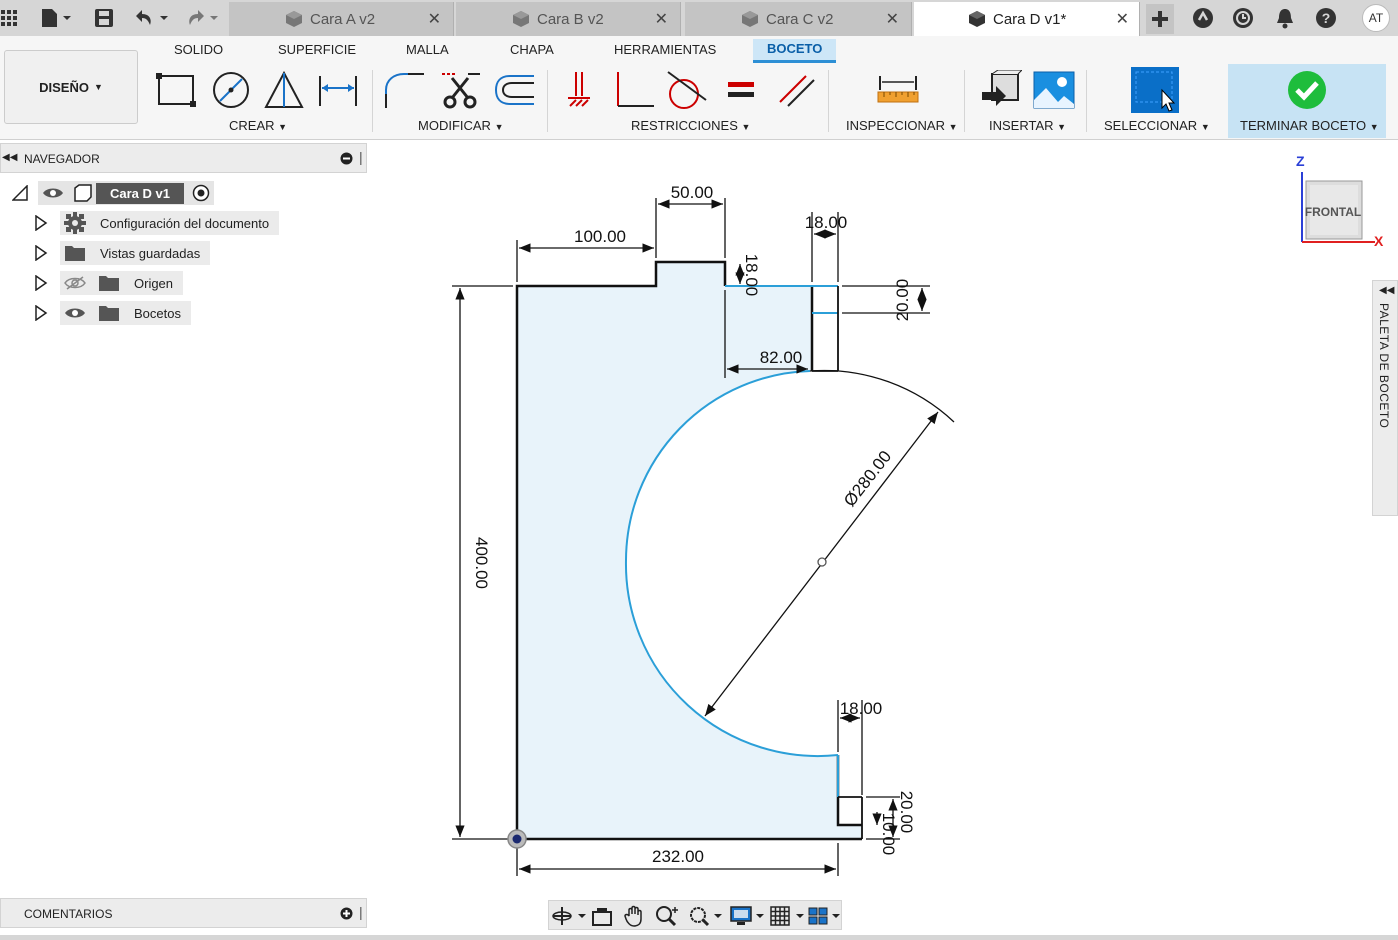  I want to click on offset-tool-icon, so click(514, 90).